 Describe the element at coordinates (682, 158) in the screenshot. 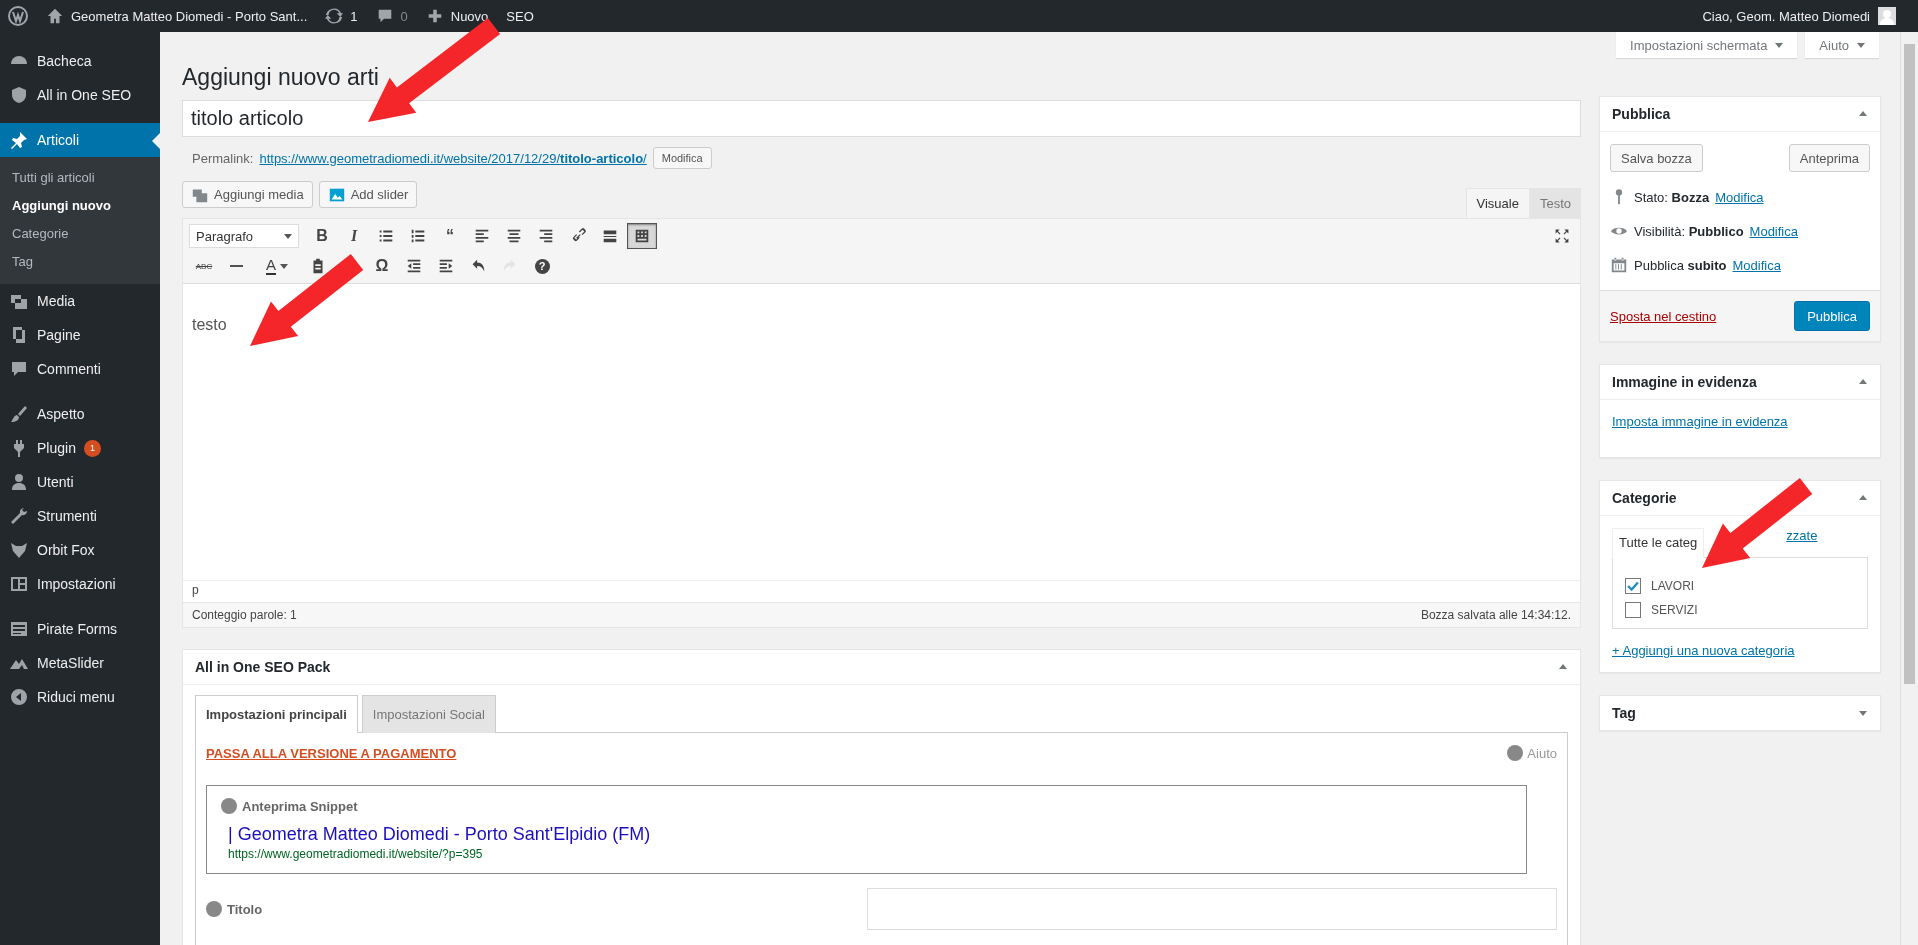

I see `edit-permalink-button: Modifica` at that location.